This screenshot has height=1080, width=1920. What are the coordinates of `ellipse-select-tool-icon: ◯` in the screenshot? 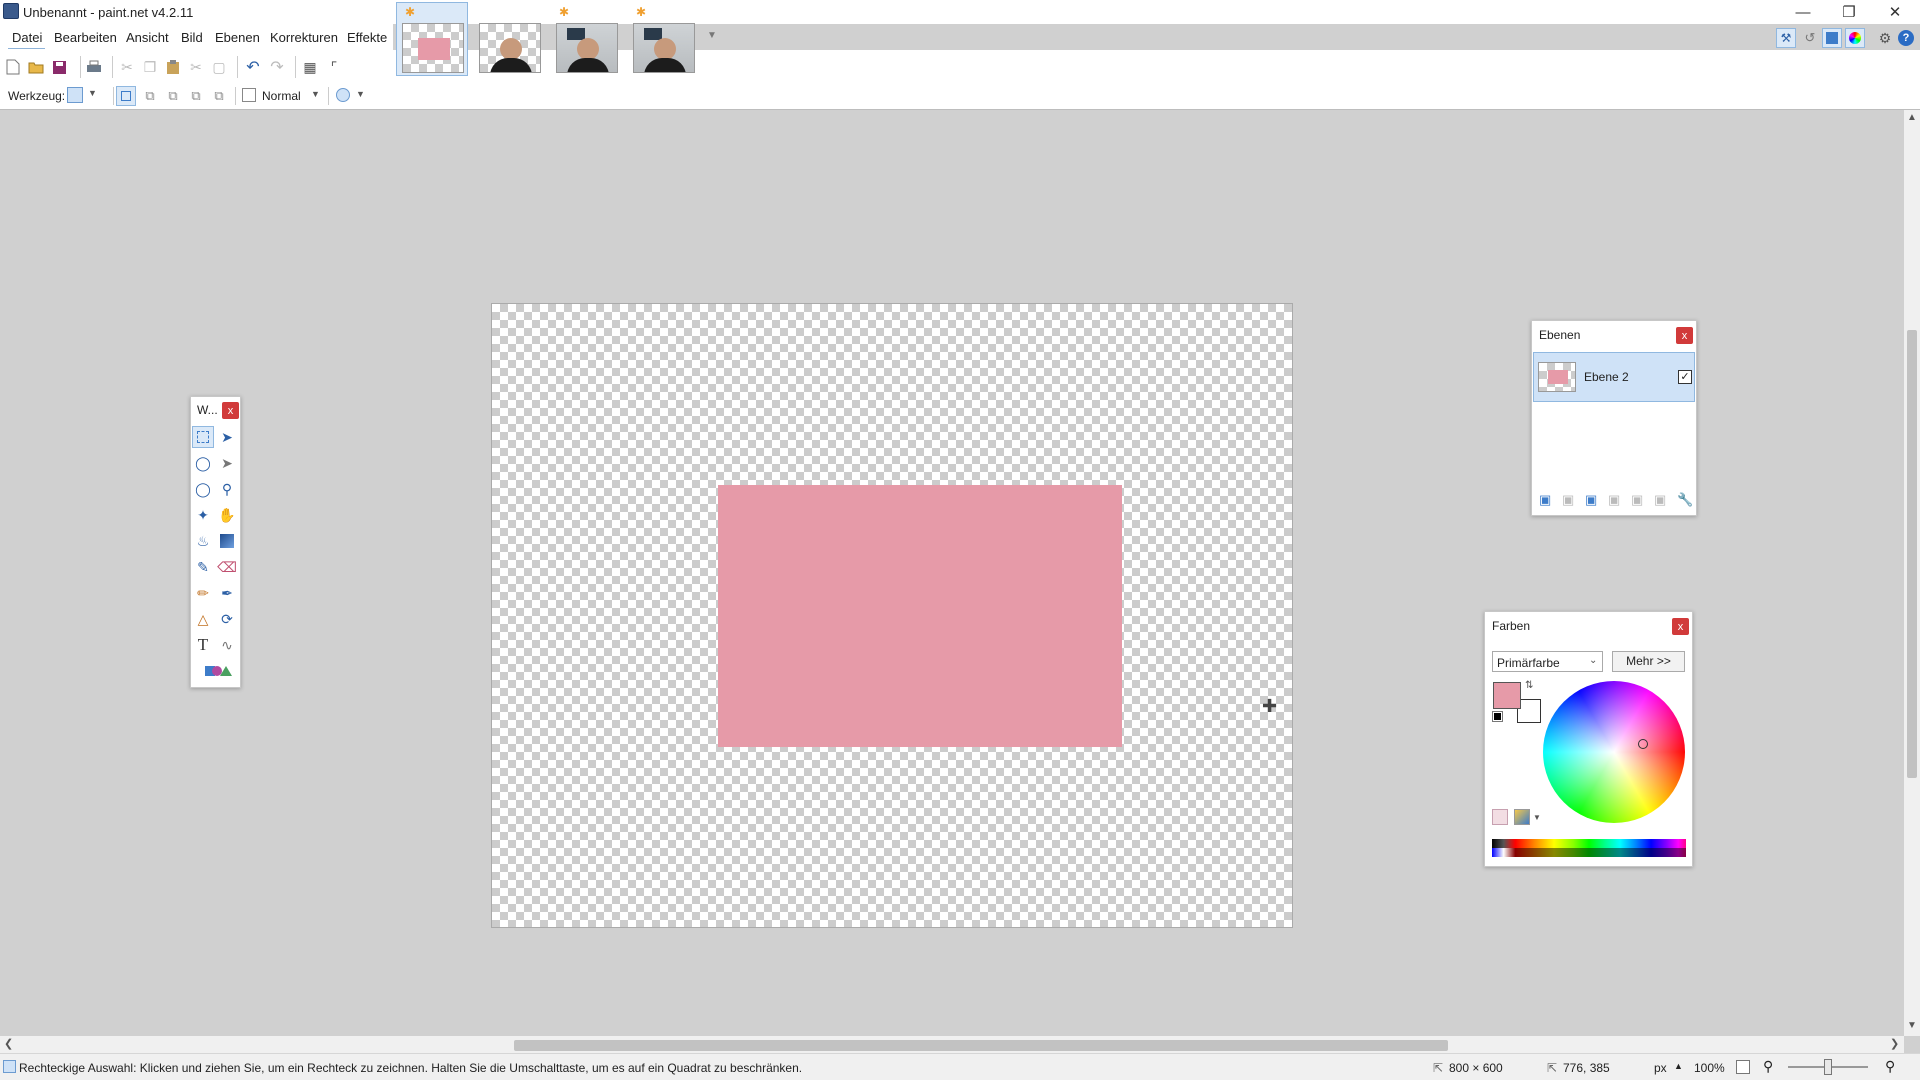 It's located at (203, 489).